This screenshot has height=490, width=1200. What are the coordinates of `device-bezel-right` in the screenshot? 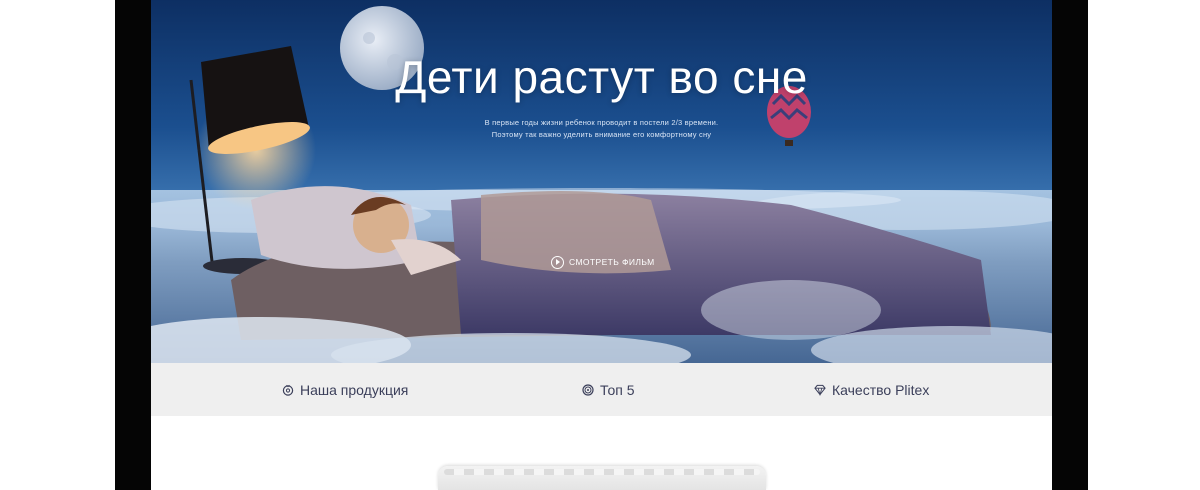 It's located at (1070, 245).